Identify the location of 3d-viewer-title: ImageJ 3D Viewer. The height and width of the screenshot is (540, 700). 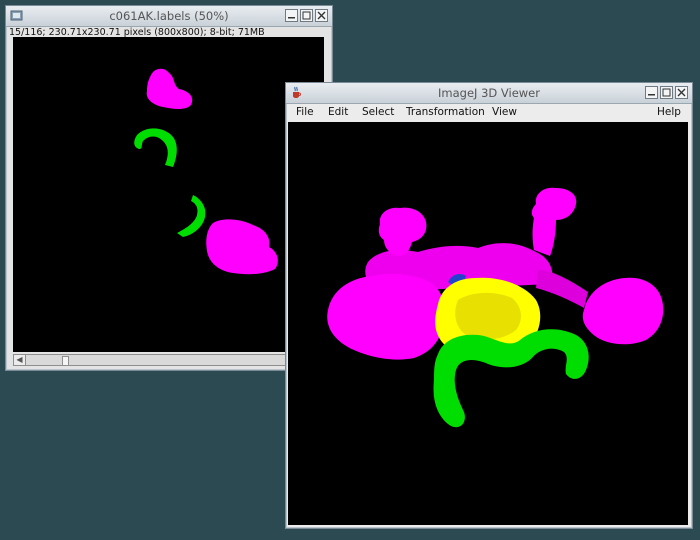
(489, 93).